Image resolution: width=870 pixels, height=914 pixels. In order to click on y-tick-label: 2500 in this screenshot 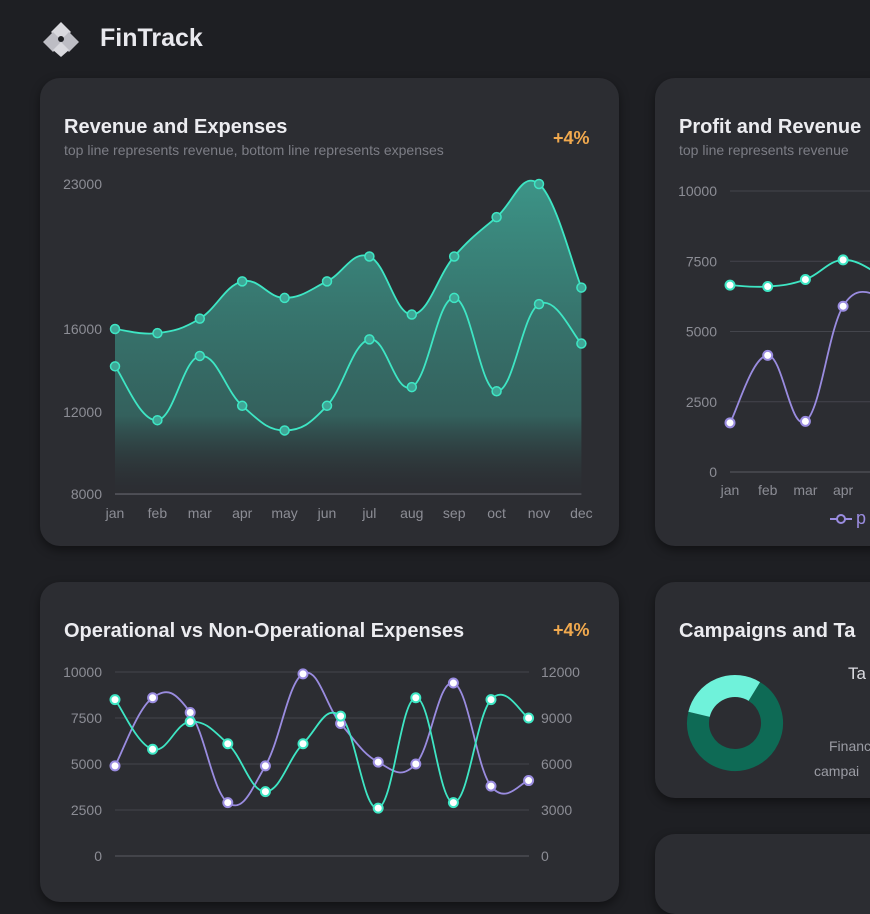, I will do `click(701, 402)`.